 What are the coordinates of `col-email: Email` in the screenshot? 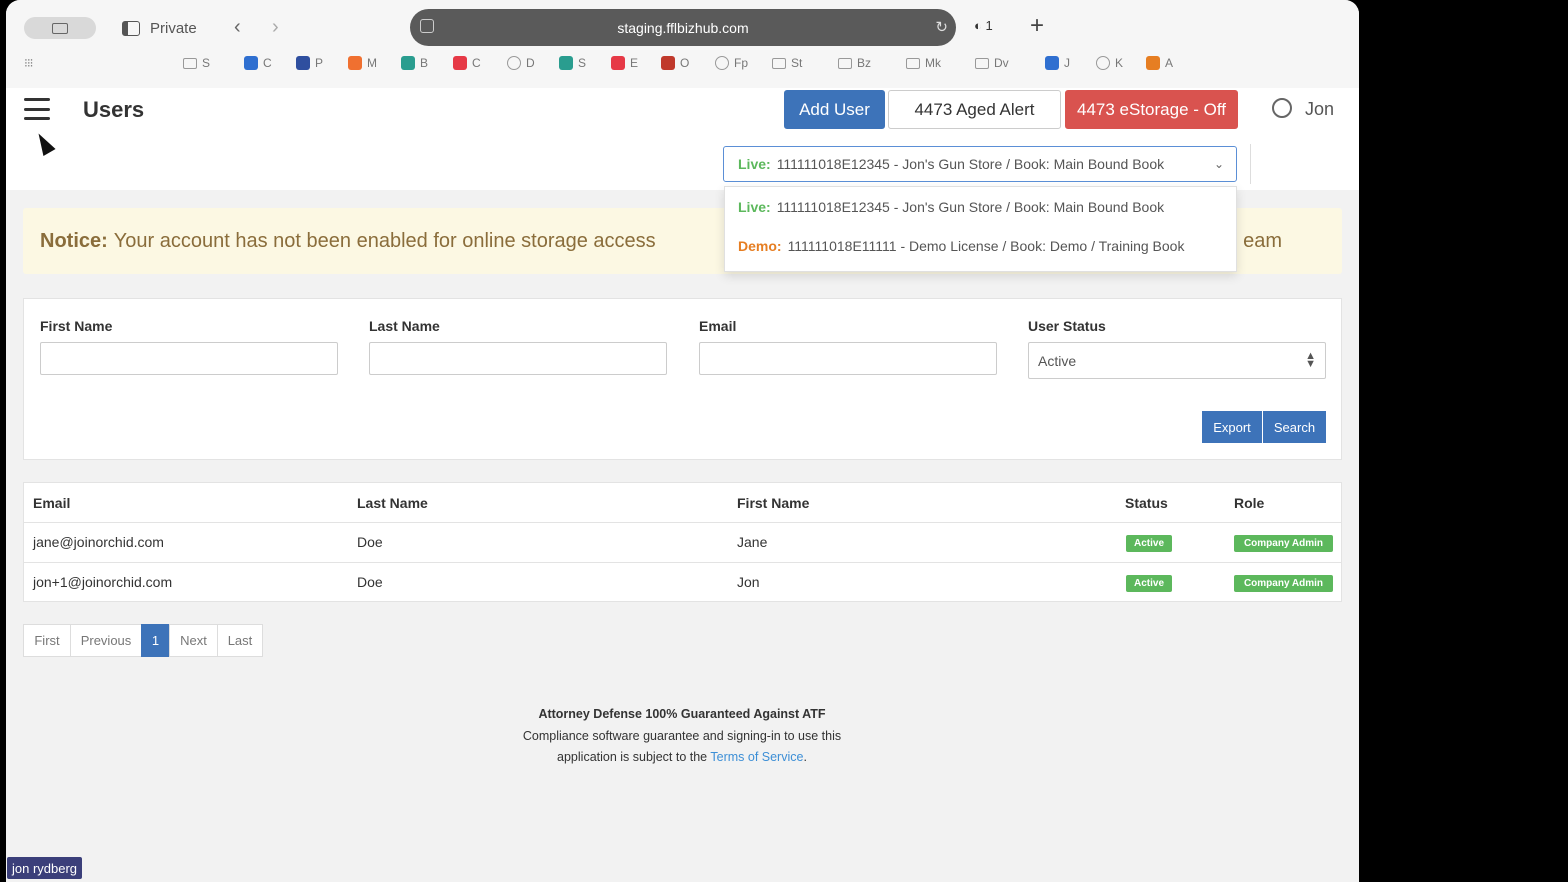 It's located at (51, 503).